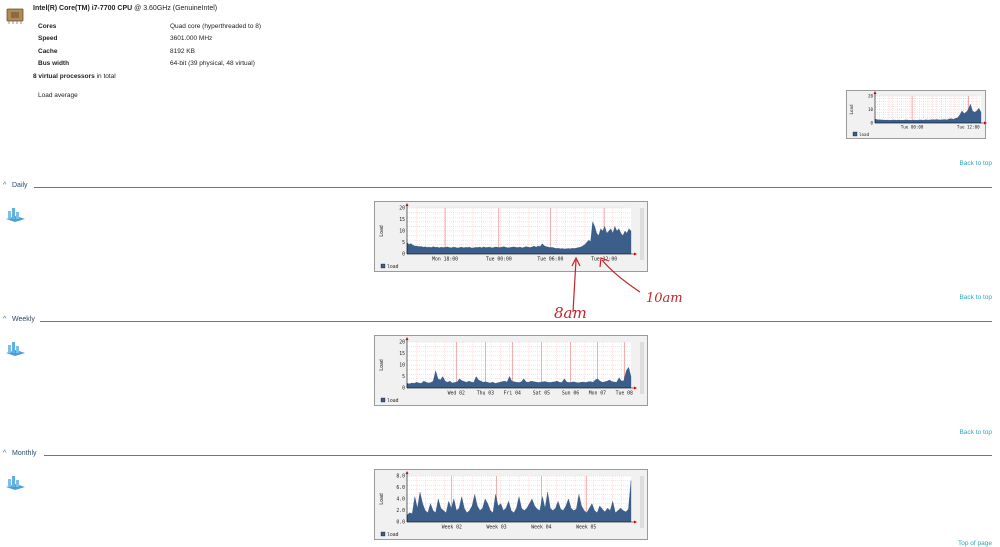 Image resolution: width=1000 pixels, height=547 pixels. What do you see at coordinates (58, 95) in the screenshot?
I see `load-average-label: Load average` at bounding box center [58, 95].